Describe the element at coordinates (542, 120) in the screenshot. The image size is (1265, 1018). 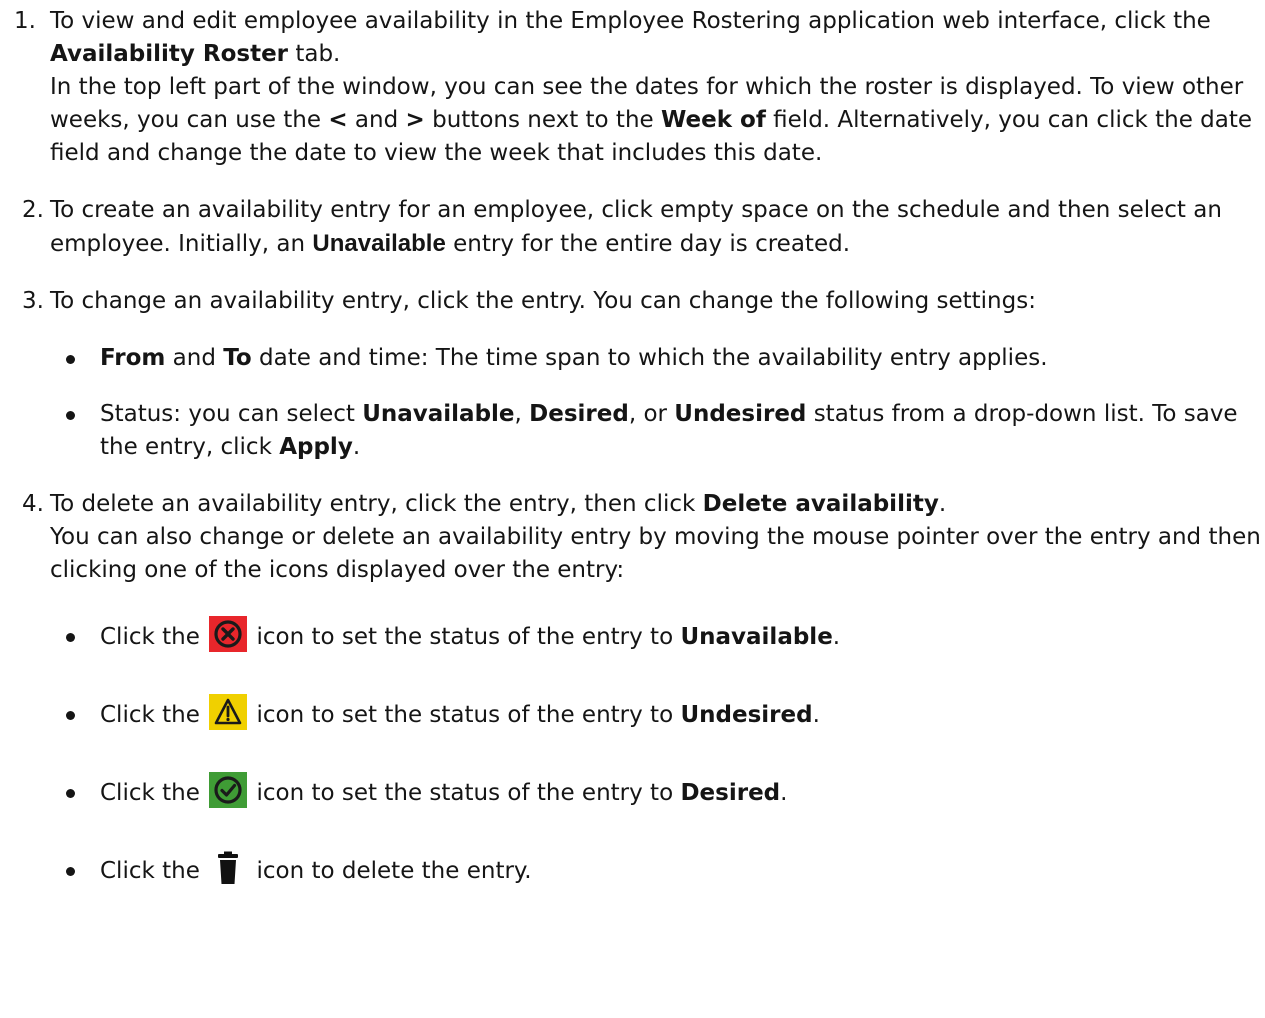
I see `step-text: buttons next to the` at that location.